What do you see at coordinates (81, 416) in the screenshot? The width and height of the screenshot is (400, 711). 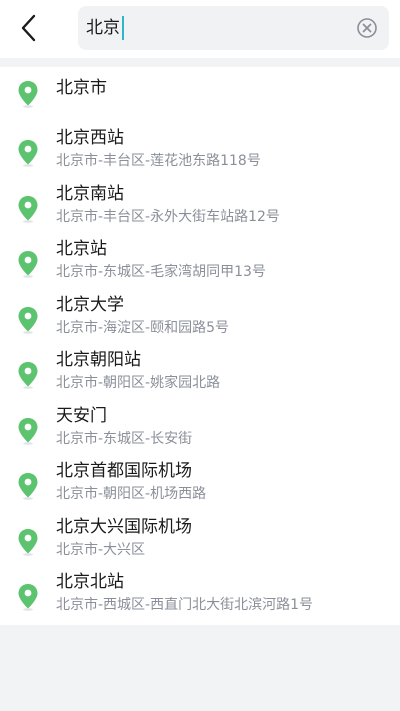 I see `result-name: 天安门` at bounding box center [81, 416].